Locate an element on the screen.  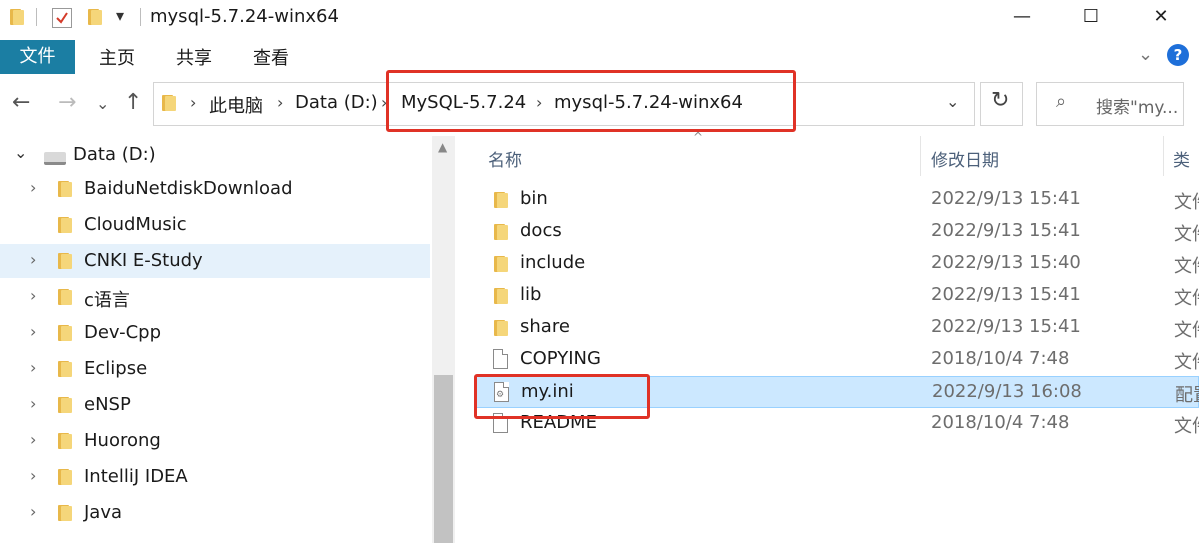
tab-home: 主页 is located at coordinates (117, 57).